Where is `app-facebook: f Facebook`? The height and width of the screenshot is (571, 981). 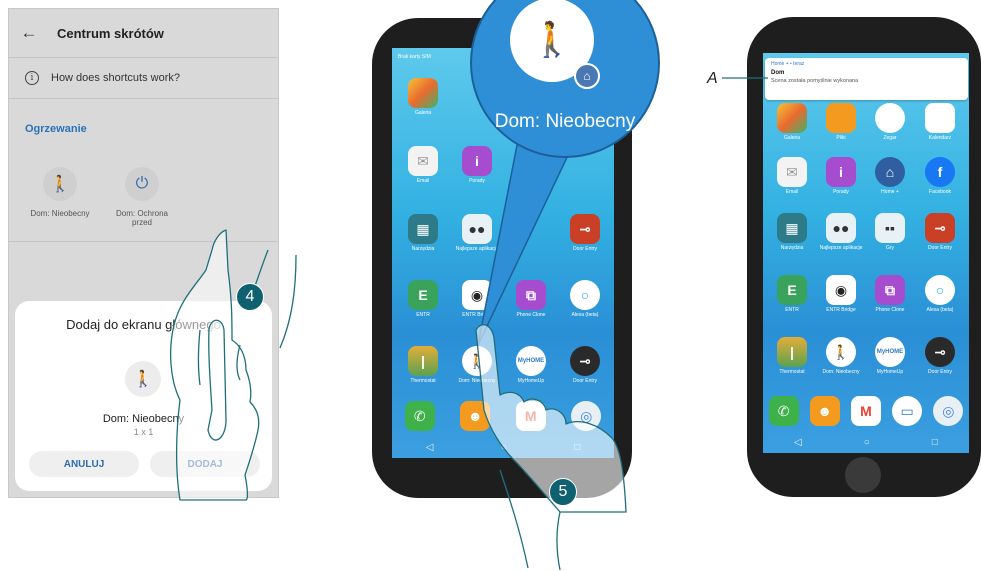
app-facebook: f Facebook is located at coordinates (940, 176).